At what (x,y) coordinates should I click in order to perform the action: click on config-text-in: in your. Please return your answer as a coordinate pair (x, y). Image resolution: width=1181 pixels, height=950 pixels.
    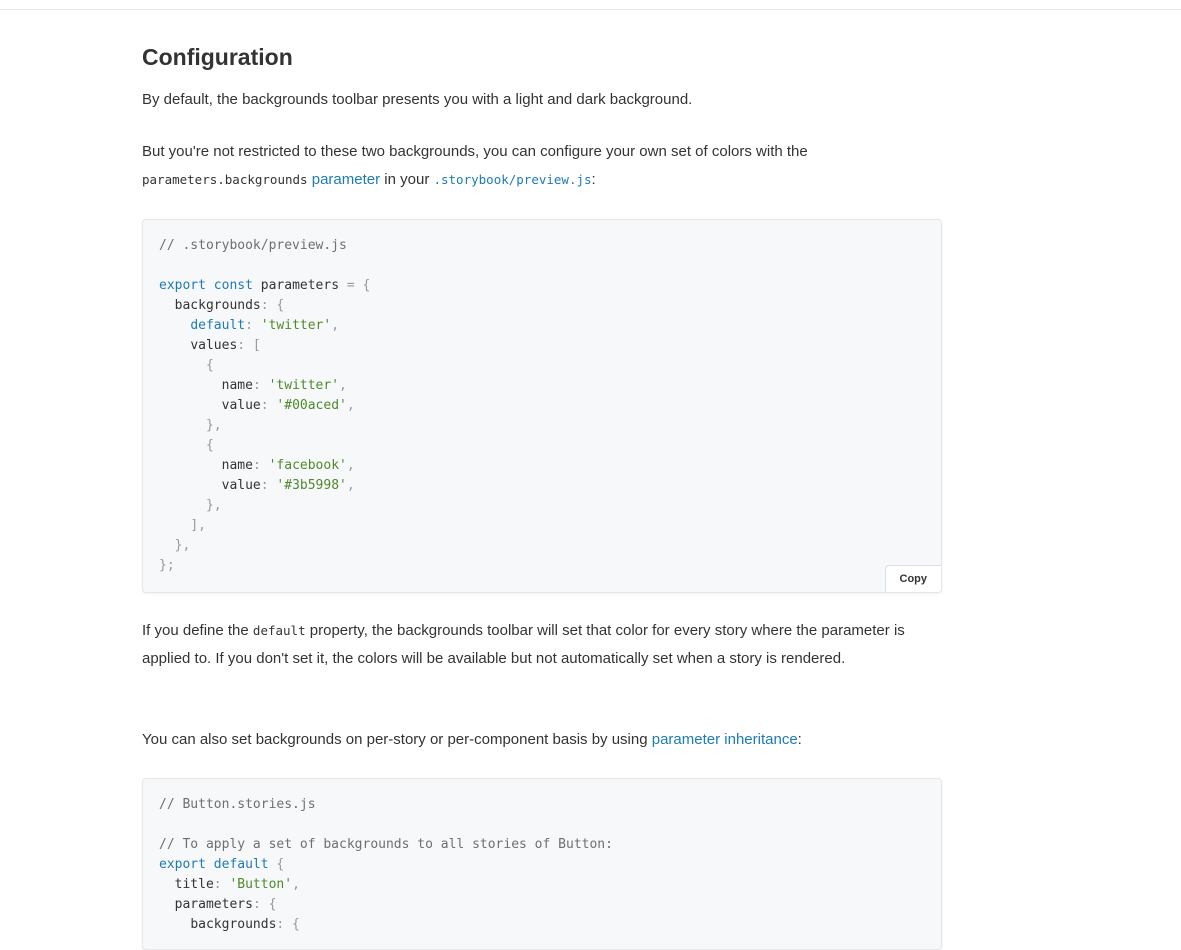
    Looking at the image, I should click on (407, 179).